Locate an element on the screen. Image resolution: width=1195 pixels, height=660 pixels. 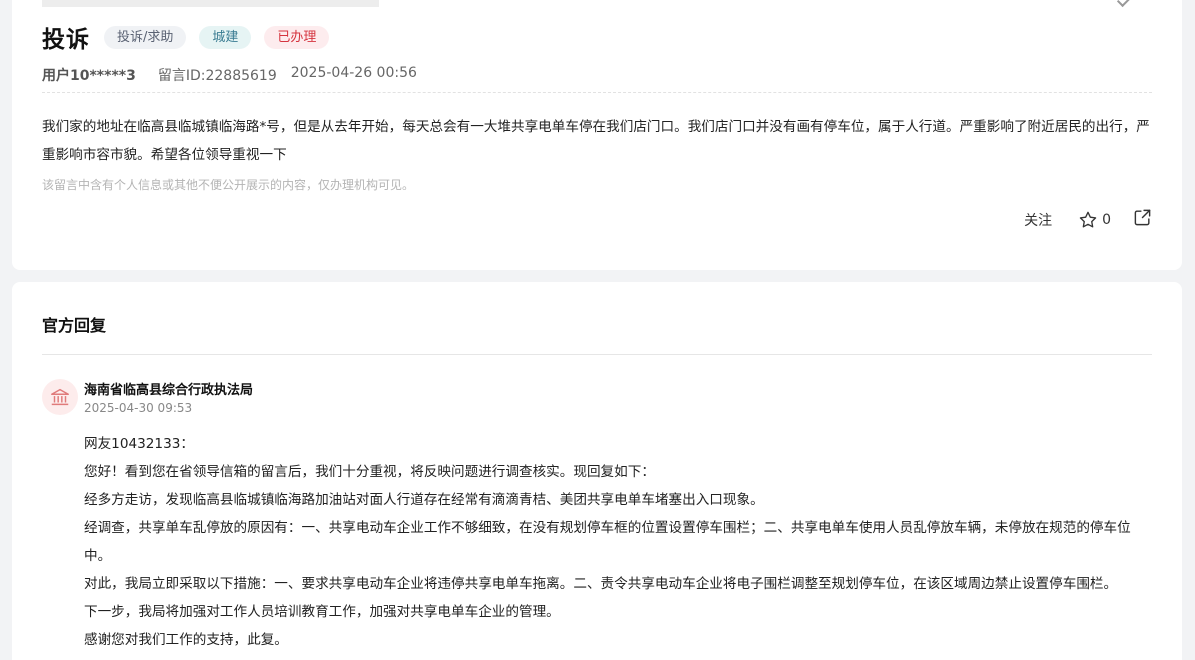
government-building-icon is located at coordinates (60, 397).